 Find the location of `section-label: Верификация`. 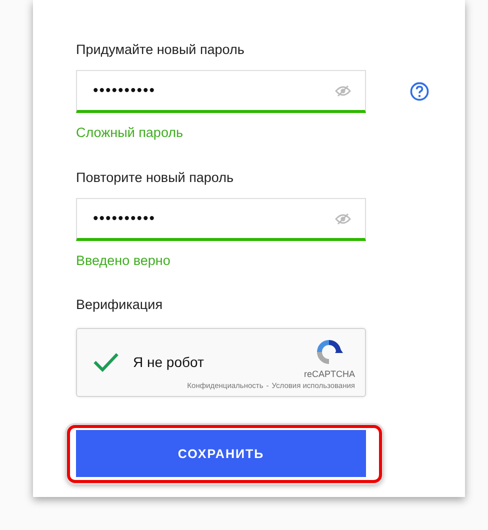

section-label: Верификация is located at coordinates (120, 305).